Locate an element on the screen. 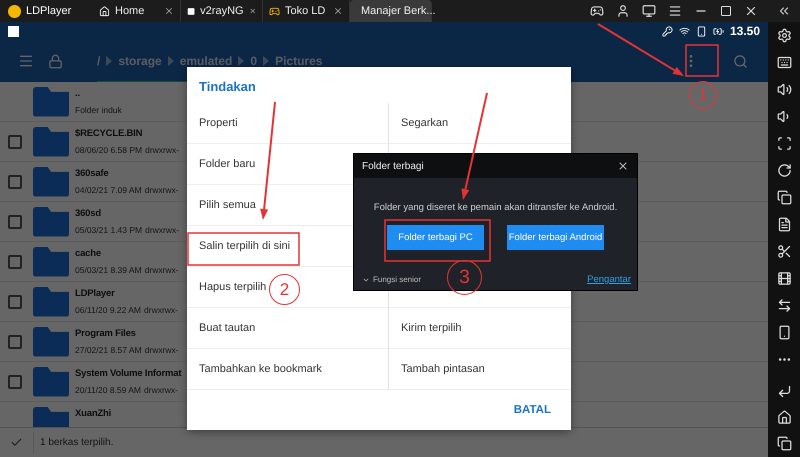  file-date: 05/03/21 1.43 PM is located at coordinates (108, 230).